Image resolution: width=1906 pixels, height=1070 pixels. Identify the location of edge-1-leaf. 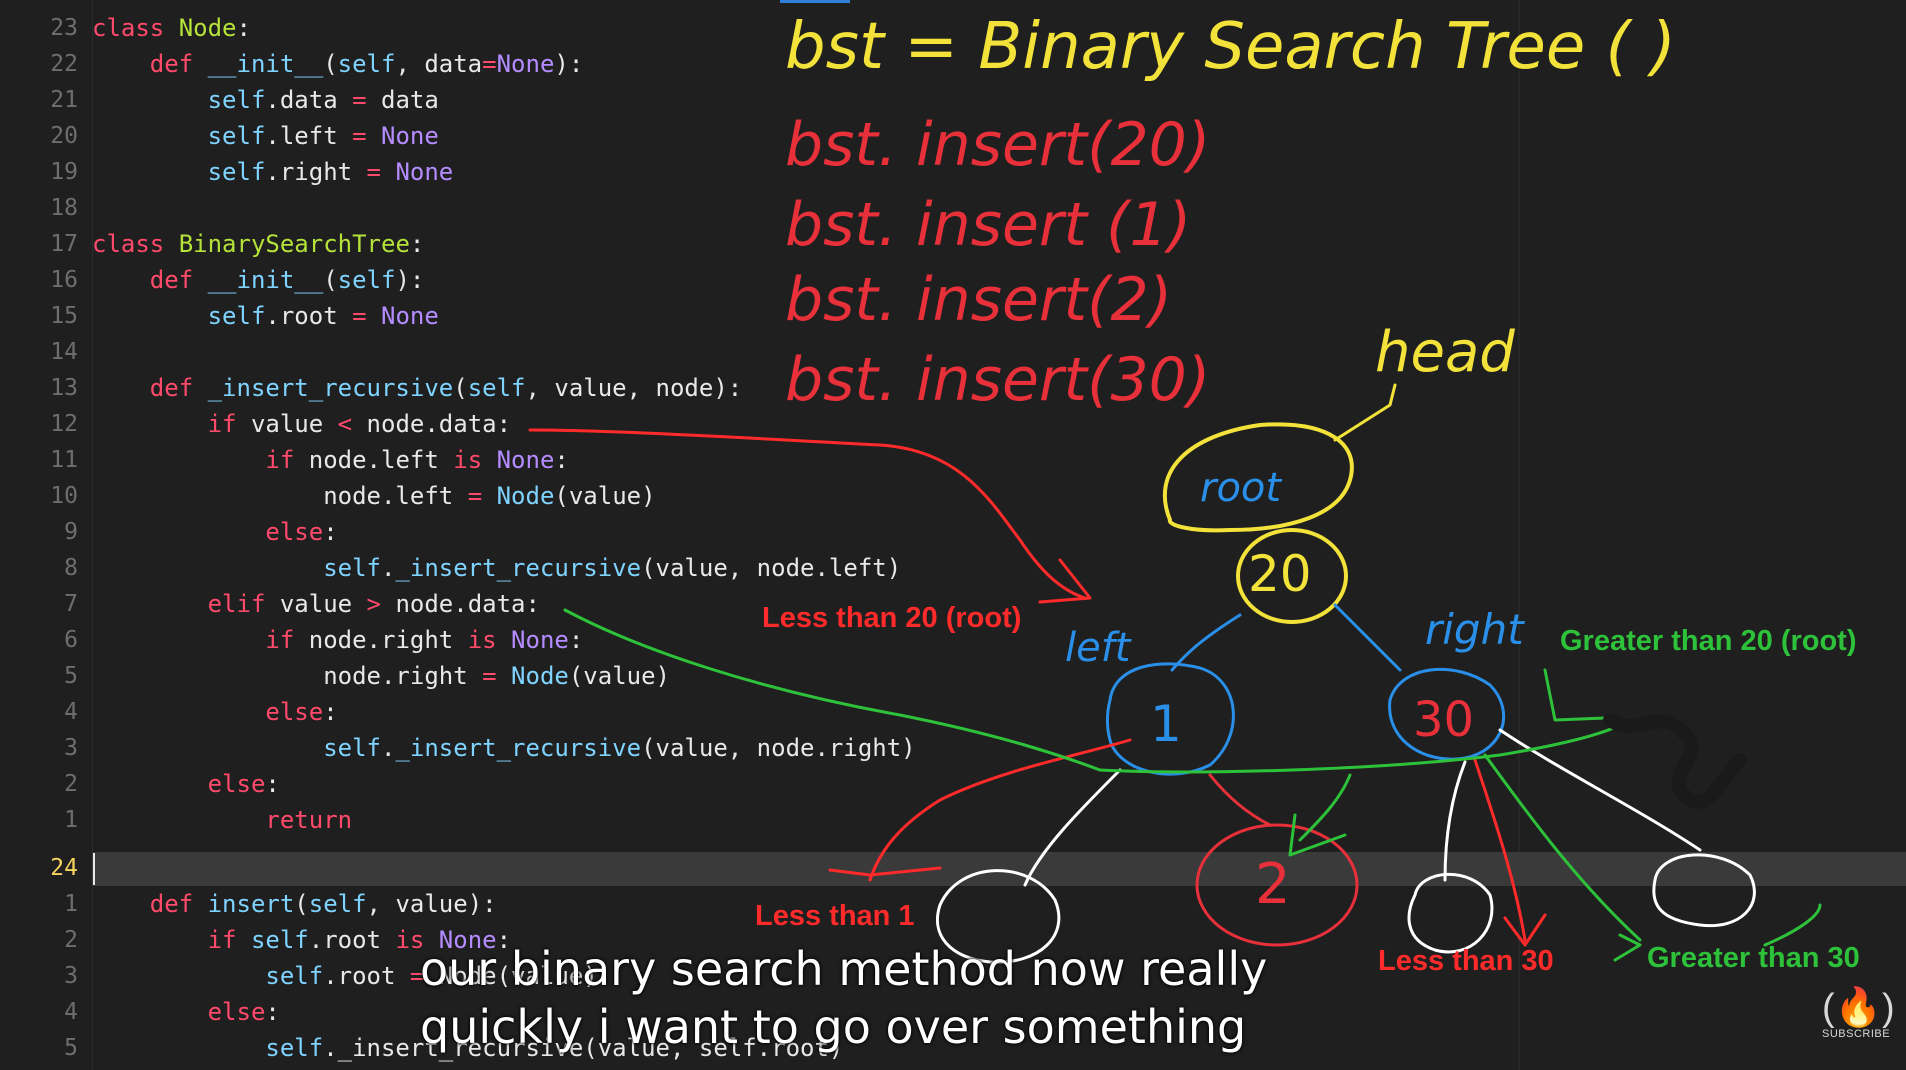
(1072, 827).